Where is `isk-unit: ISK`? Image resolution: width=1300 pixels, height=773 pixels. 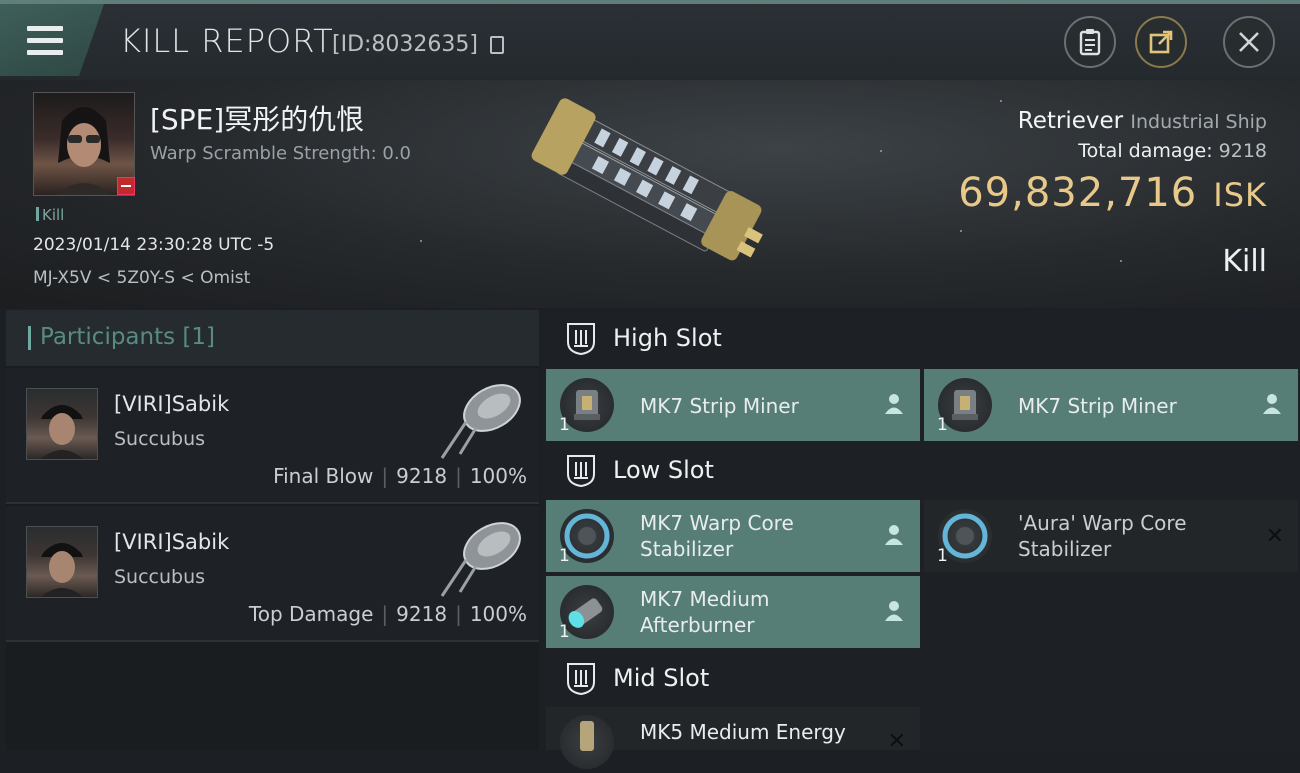
isk-unit: ISK is located at coordinates (1240, 195).